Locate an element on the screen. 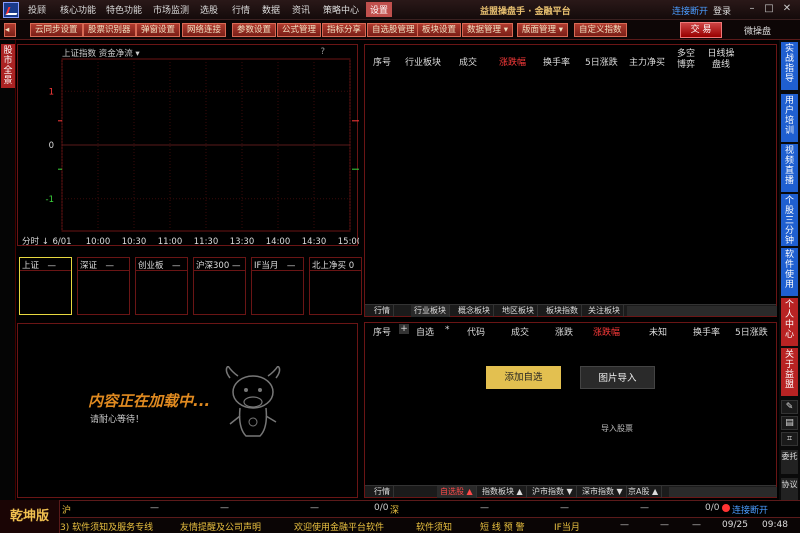 The width and height of the screenshot is (800, 533). toolbar-button: 公式管理 is located at coordinates (299, 30).